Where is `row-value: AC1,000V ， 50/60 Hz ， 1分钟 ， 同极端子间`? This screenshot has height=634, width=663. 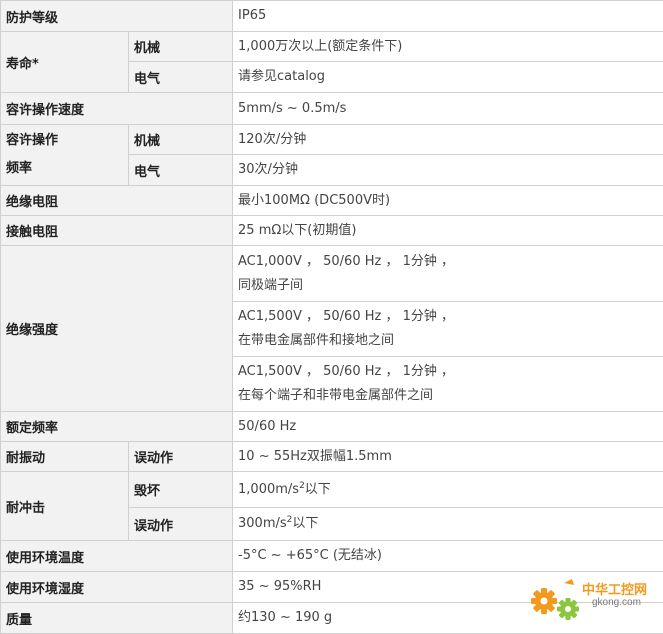 row-value: AC1,000V ， 50/60 Hz ， 1分钟 ， 同极端子间 is located at coordinates (448, 274).